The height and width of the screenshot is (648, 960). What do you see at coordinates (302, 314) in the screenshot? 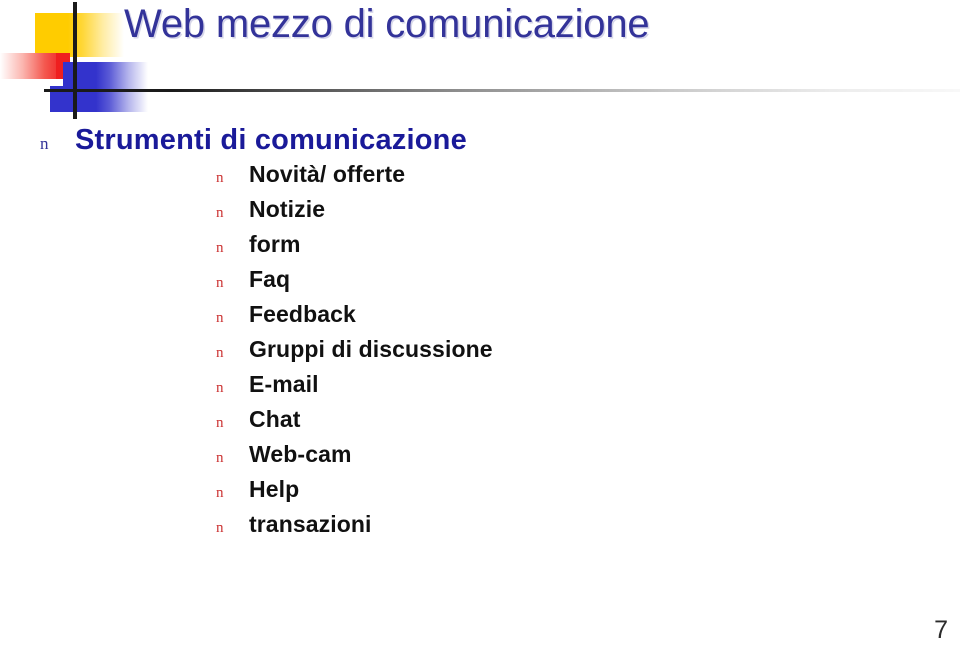
I see `list-item-label: Feedback` at bounding box center [302, 314].